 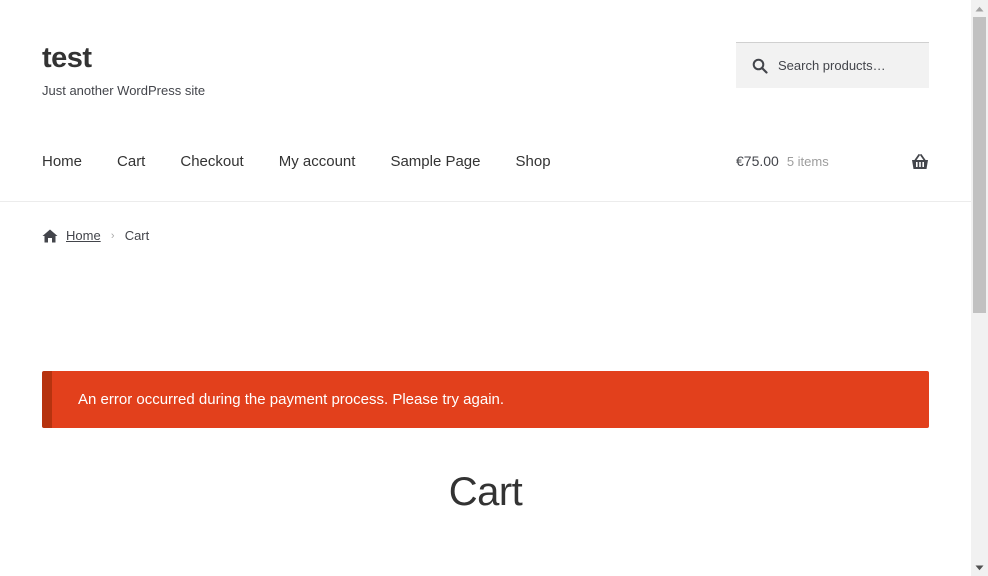 What do you see at coordinates (62, 161) in the screenshot?
I see `nav-item-home: Home` at bounding box center [62, 161].